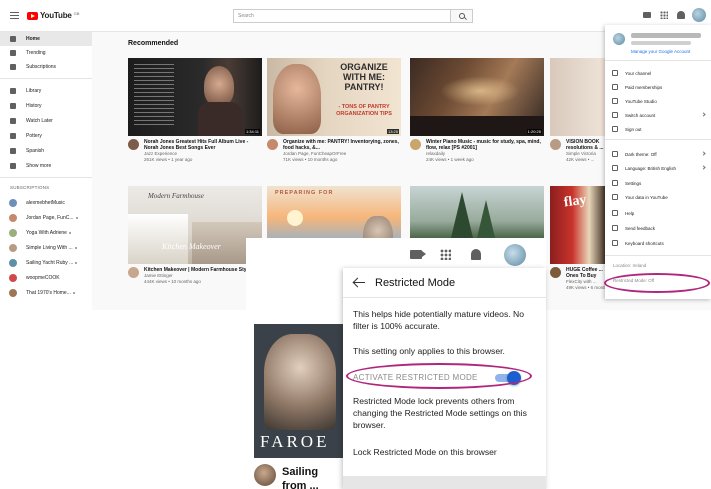  I want to click on logo-region: GB, so click(76, 13).